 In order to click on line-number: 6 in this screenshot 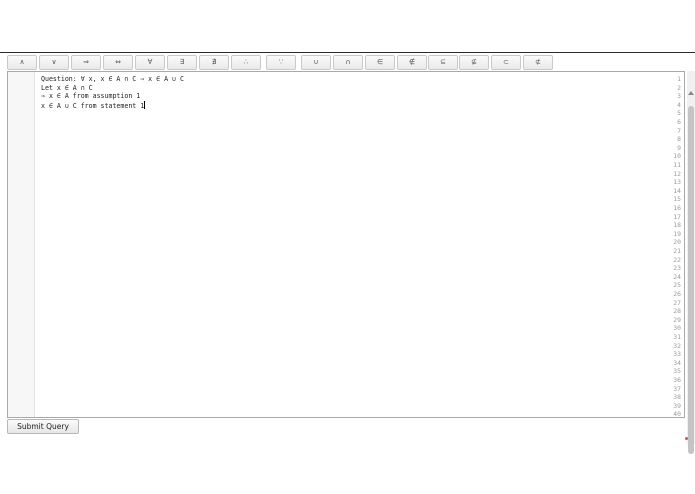, I will do `click(679, 122)`.